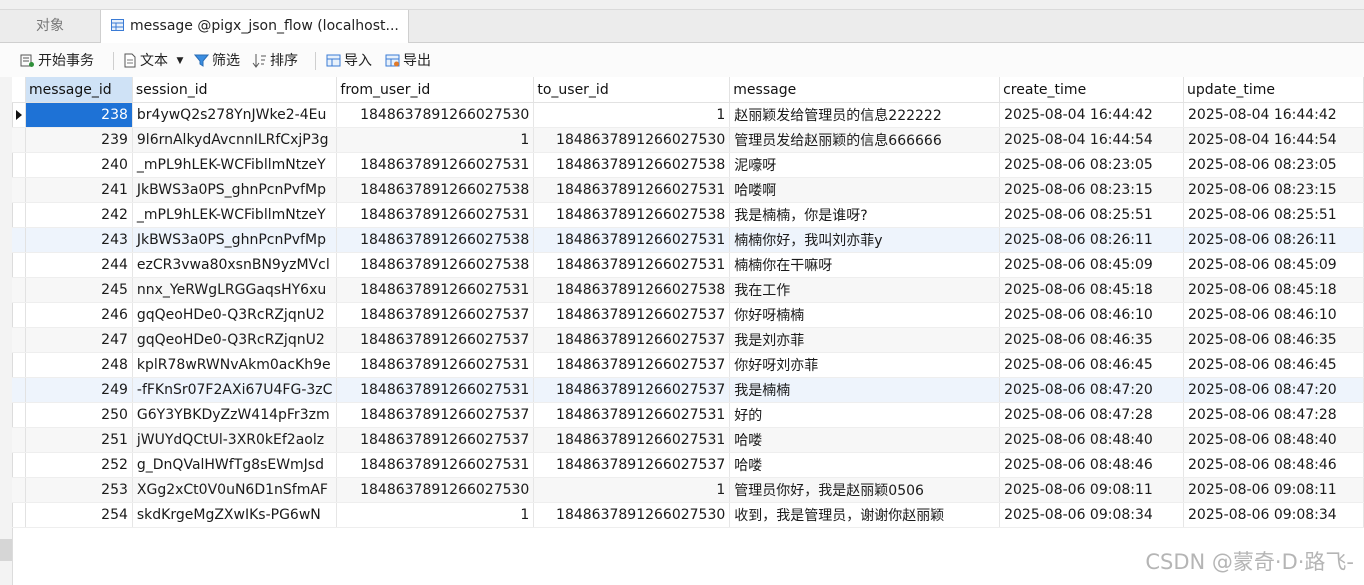 The width and height of the screenshot is (1364, 585). What do you see at coordinates (79, 265) in the screenshot?
I see `table-cell: 244` at bounding box center [79, 265].